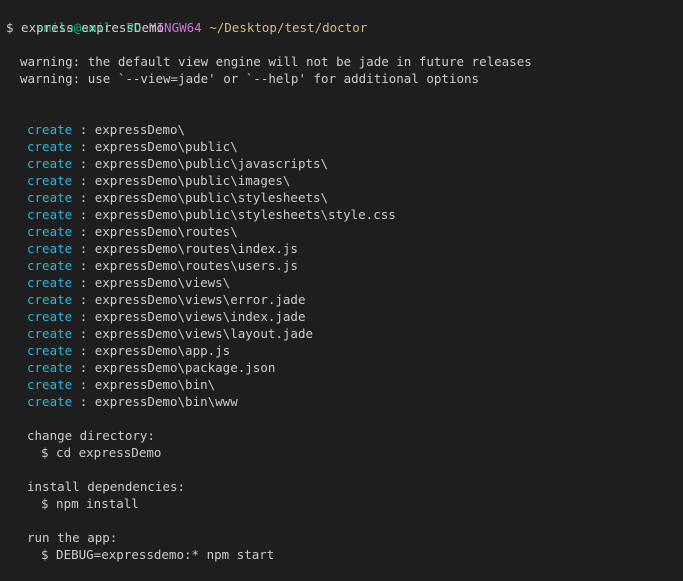 The image size is (683, 581). I want to click on created-path: expressDemo\public\, so click(166, 146).